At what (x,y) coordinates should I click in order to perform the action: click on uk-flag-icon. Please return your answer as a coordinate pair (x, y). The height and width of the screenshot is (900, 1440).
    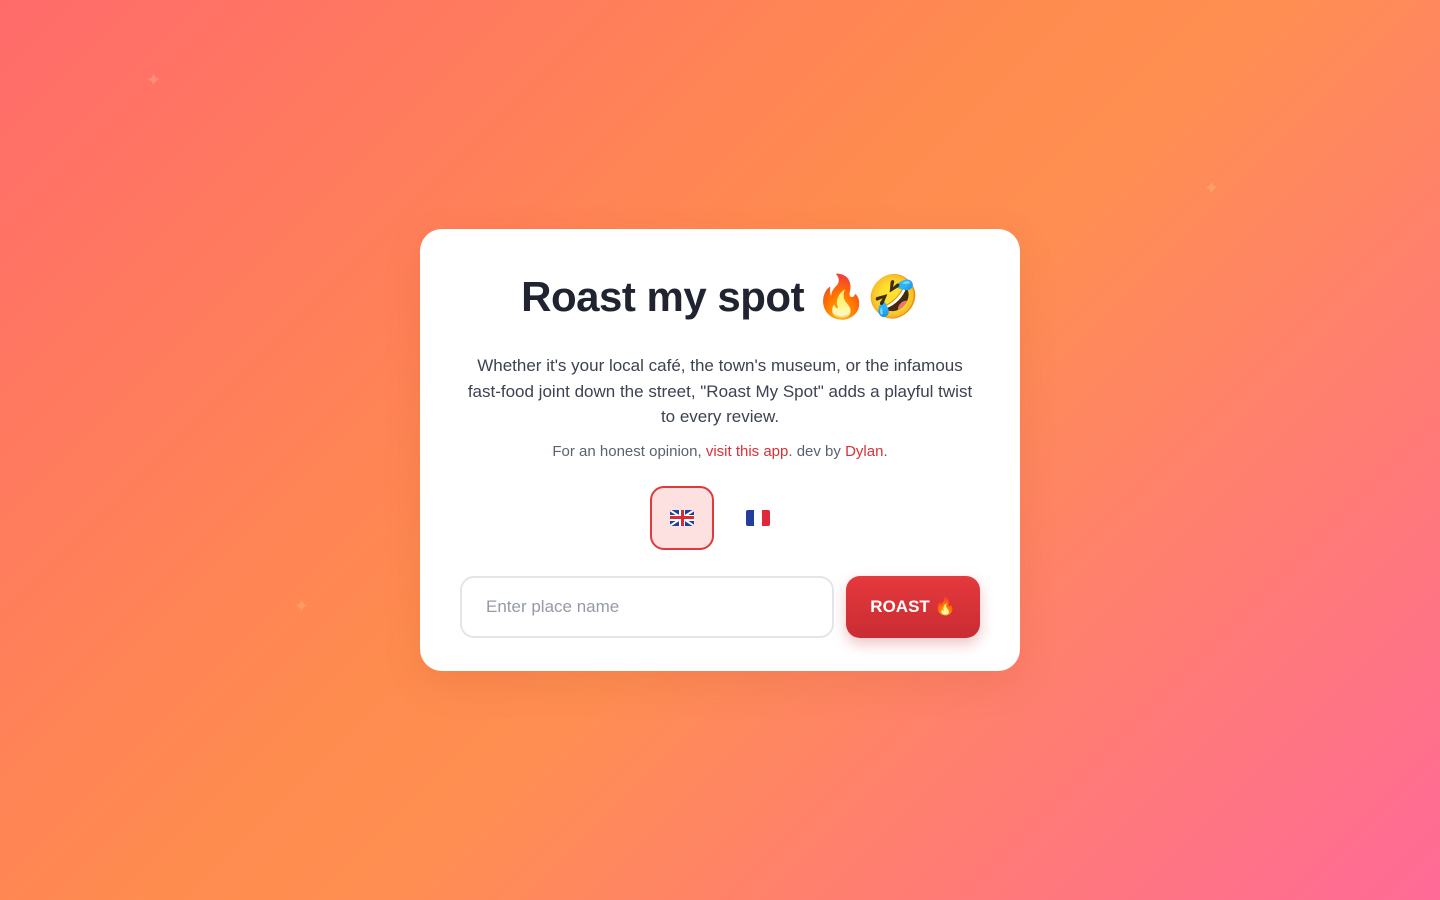
    Looking at the image, I should click on (682, 517).